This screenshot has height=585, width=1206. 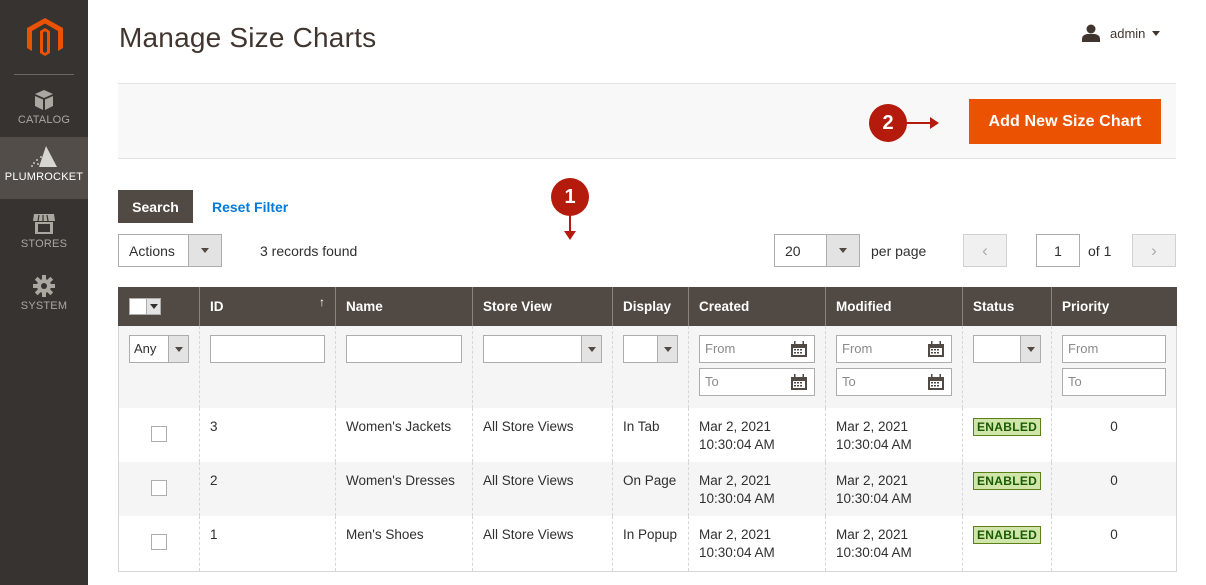 I want to click on box-icon, so click(x=44, y=100).